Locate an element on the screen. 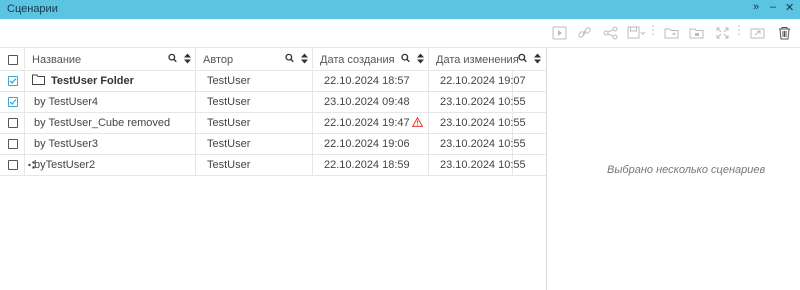 Image resolution: width=800 pixels, height=290 pixels. column-header-modified: Дата изменения is located at coordinates (487, 58).